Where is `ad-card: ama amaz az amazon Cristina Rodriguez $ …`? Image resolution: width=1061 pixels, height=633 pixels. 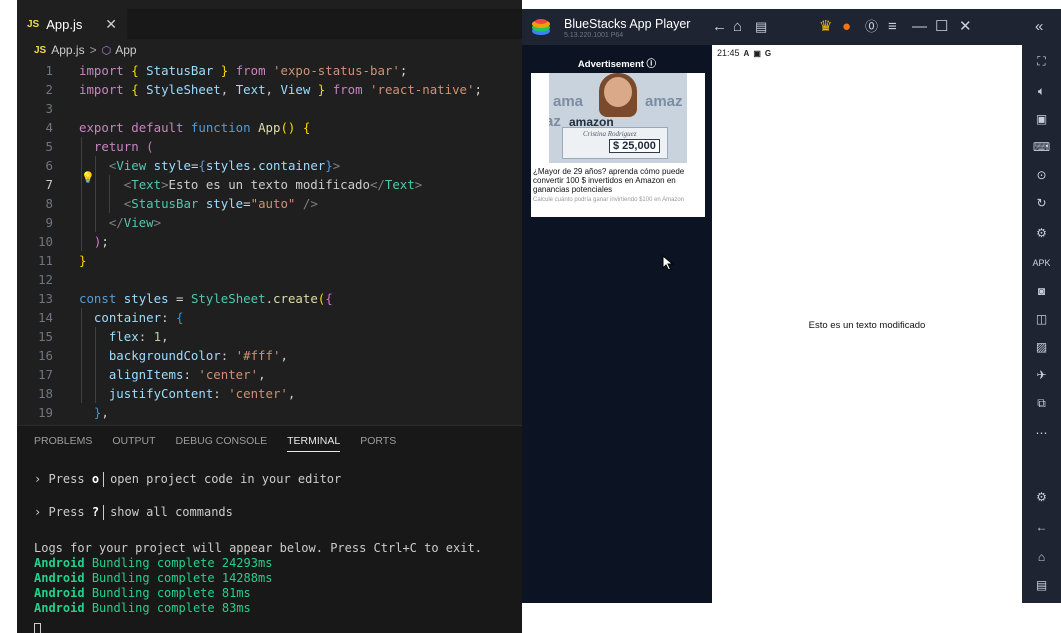
ad-card: ama amaz az amazon Cristina Rodriguez $ … is located at coordinates (618, 145).